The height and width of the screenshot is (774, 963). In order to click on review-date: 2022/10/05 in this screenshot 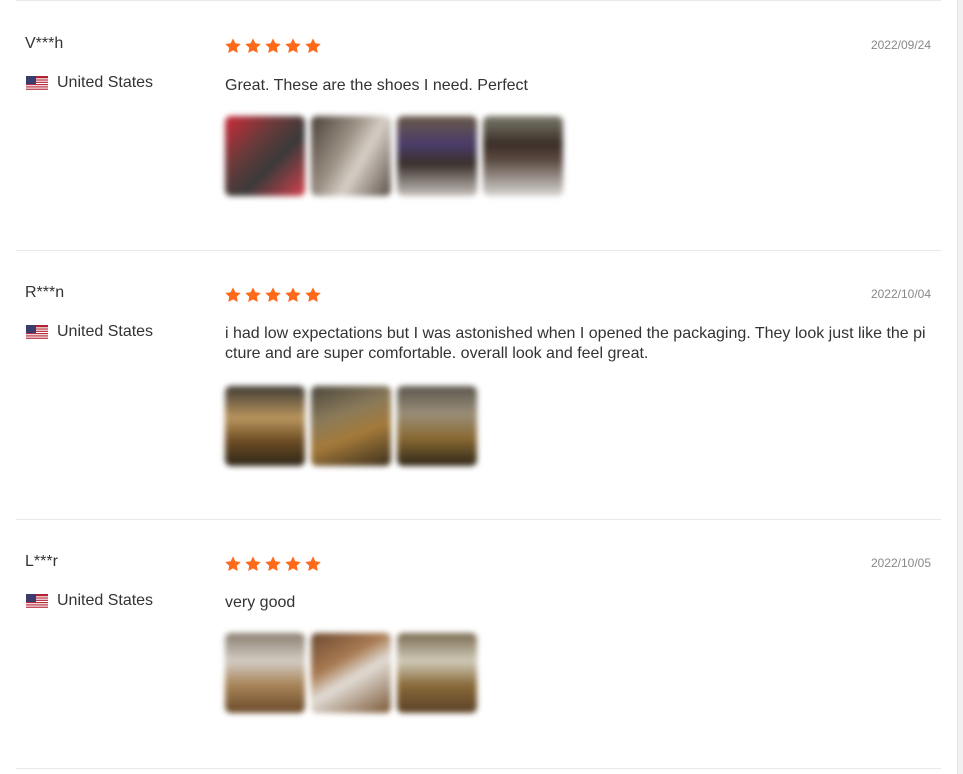, I will do `click(900, 563)`.